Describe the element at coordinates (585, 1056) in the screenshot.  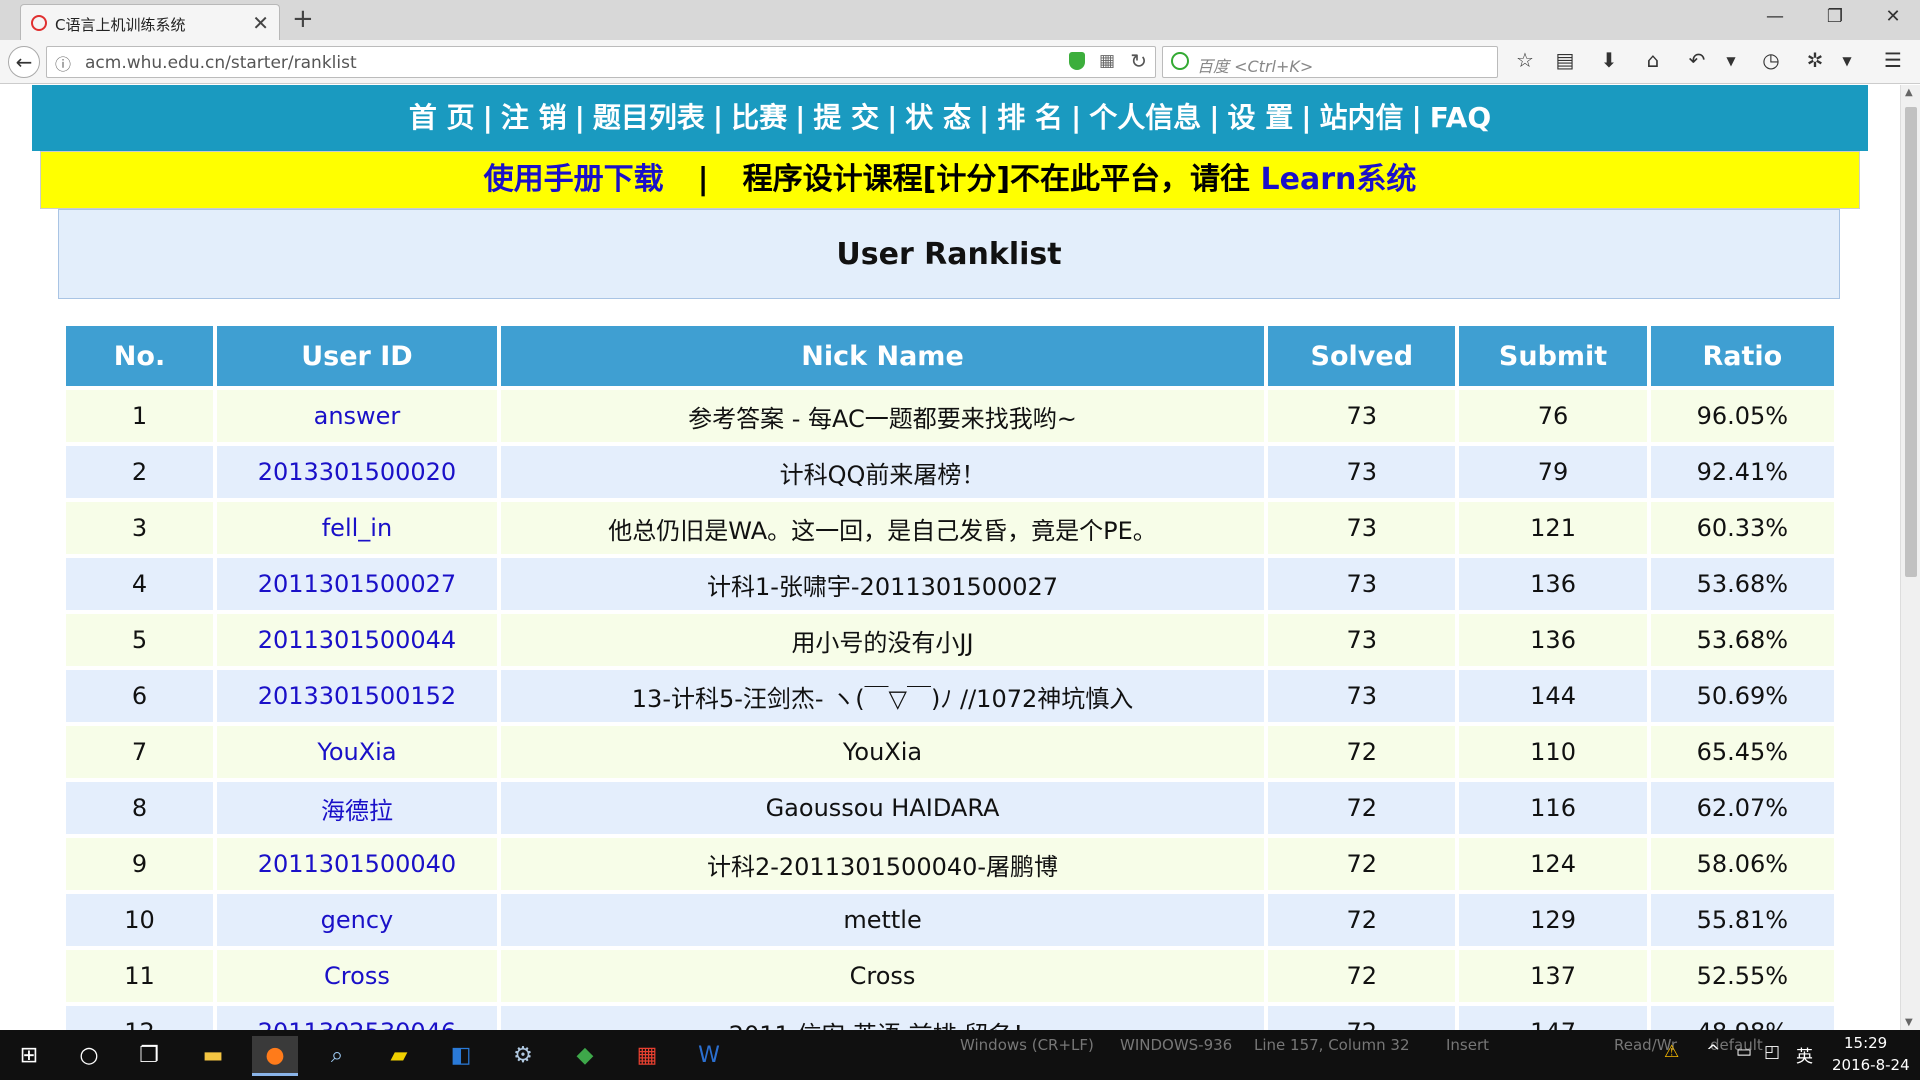
I see `evernote-icon: ◆` at that location.